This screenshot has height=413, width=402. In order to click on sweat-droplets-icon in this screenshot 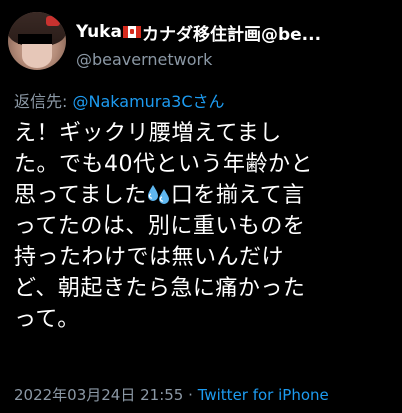, I will do `click(159, 194)`.